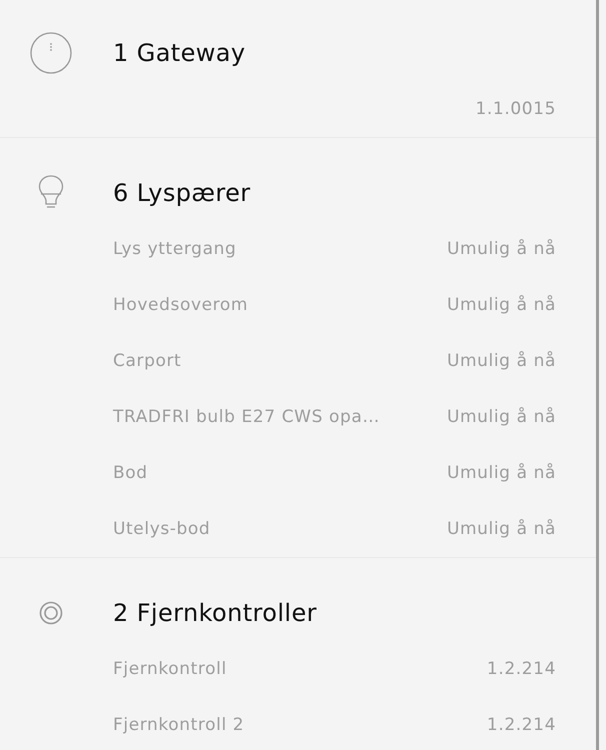 The width and height of the screenshot is (606, 750). I want to click on section-title: 2 Fjernkontroller, so click(215, 613).